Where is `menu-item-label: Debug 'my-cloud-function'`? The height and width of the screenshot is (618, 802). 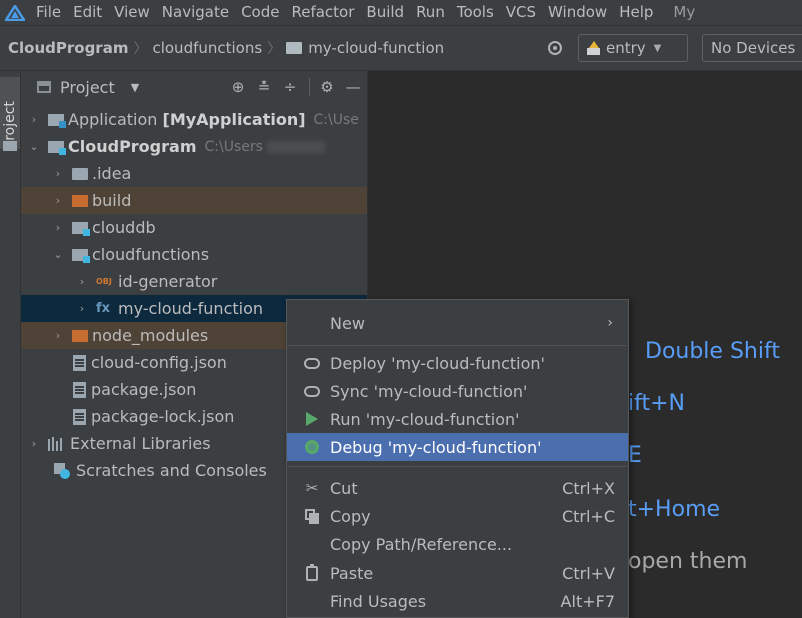
menu-item-label: Debug 'my-cloud-function' is located at coordinates (436, 447).